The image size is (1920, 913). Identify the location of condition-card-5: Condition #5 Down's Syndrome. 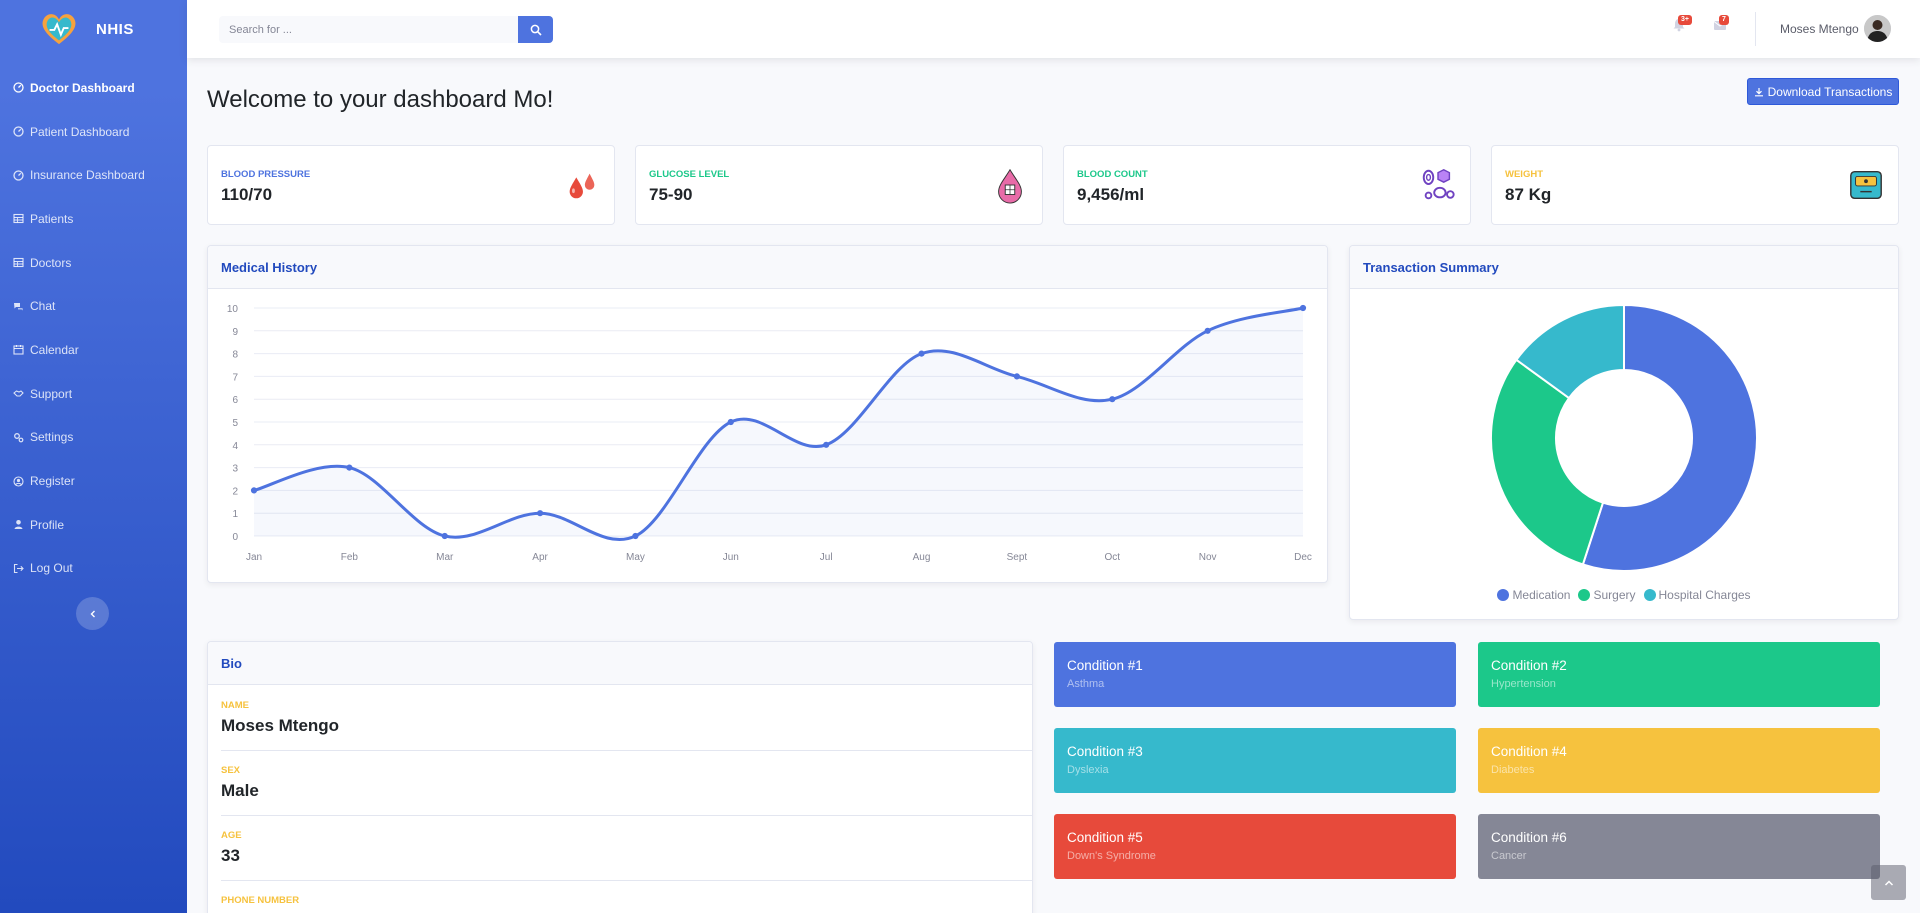
(1255, 846).